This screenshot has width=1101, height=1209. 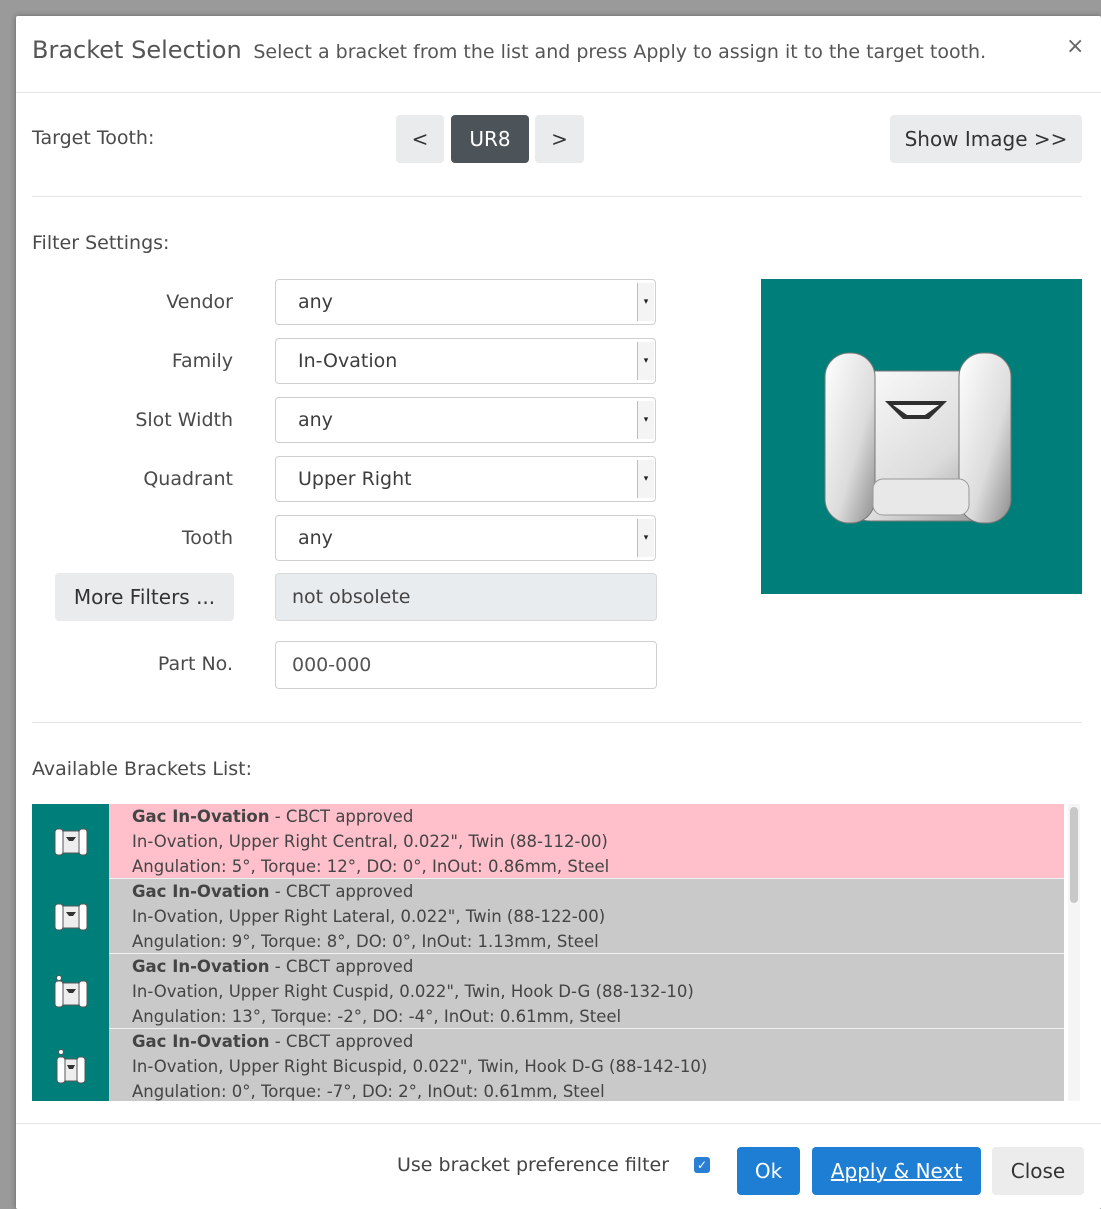 I want to click on apply-next-button: Apply & Next, so click(x=896, y=1171).